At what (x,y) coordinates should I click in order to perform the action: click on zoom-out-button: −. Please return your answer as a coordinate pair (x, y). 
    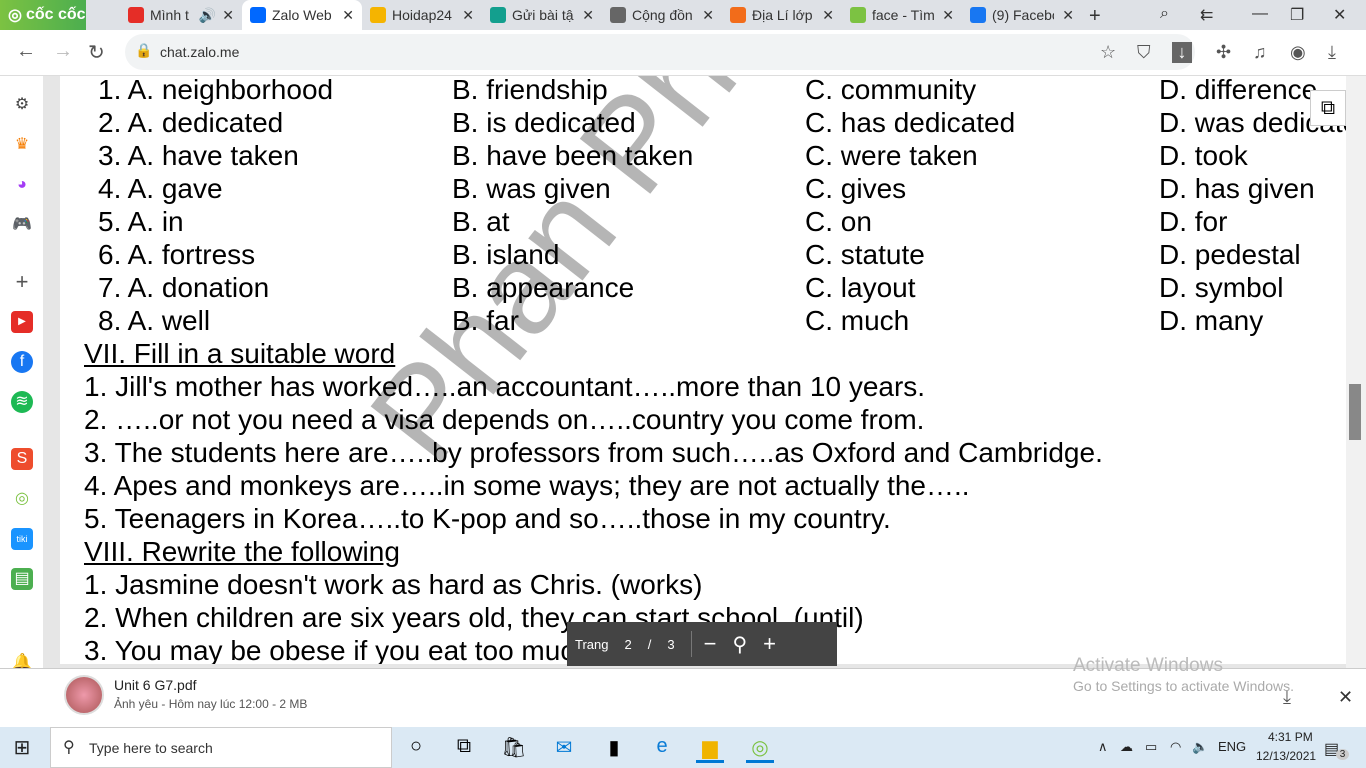
    Looking at the image, I should click on (703, 644).